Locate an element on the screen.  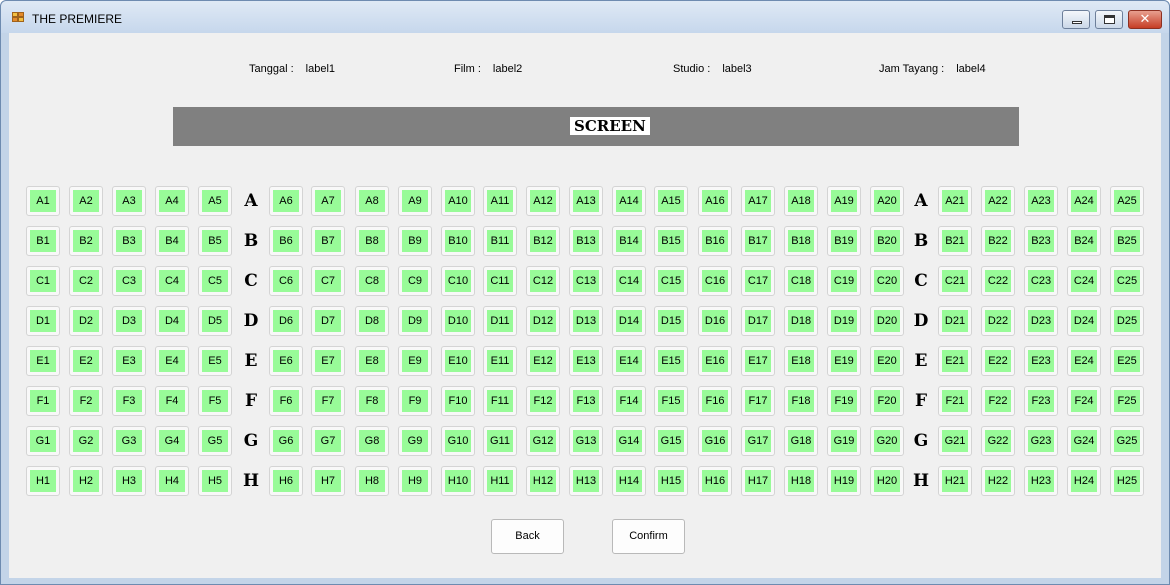
seat-button-C14: C14 is located at coordinates (629, 281).